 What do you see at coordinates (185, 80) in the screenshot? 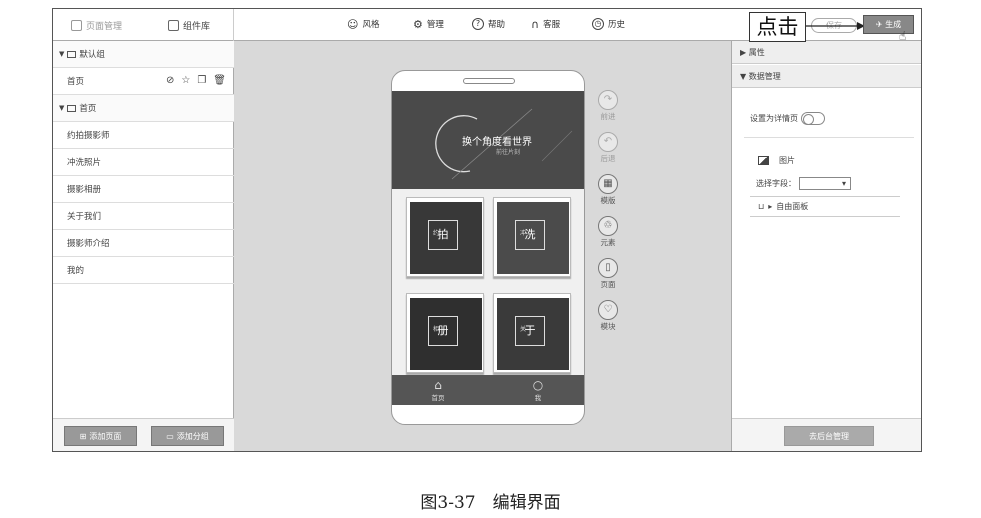
I see `star-icon: ☆` at bounding box center [185, 80].